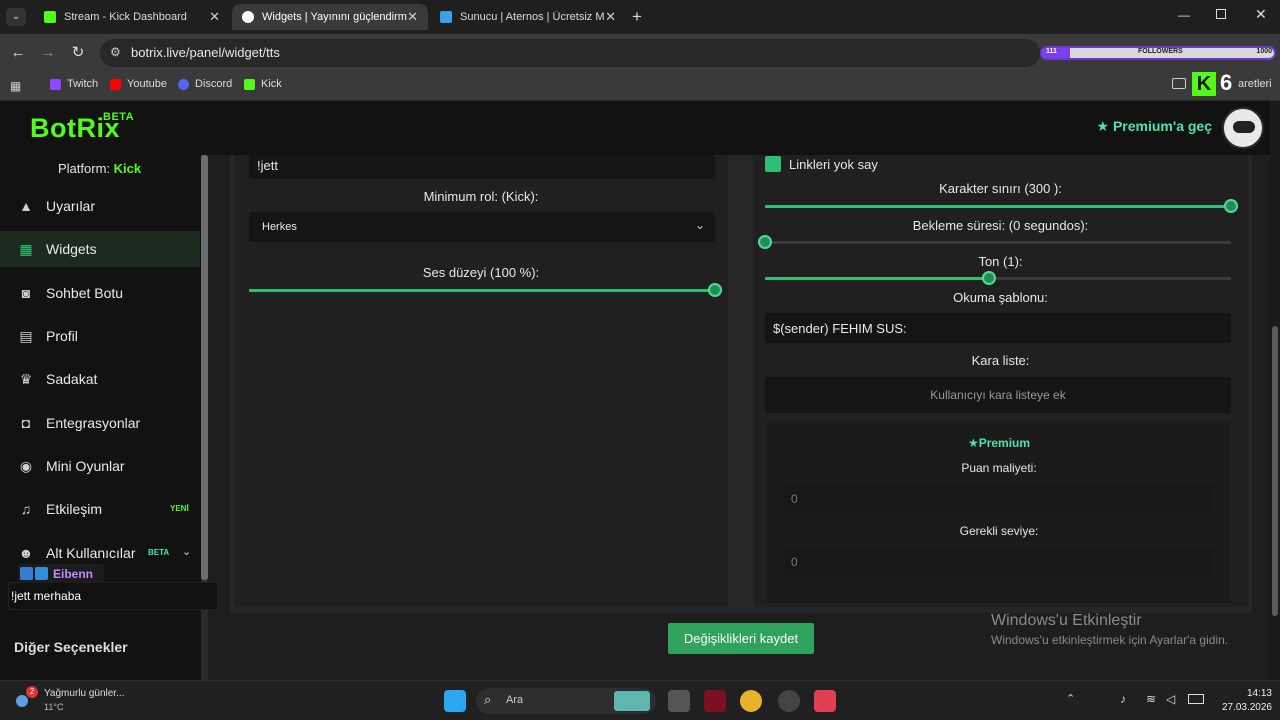  I want to click on task-view-icon, so click(679, 701).